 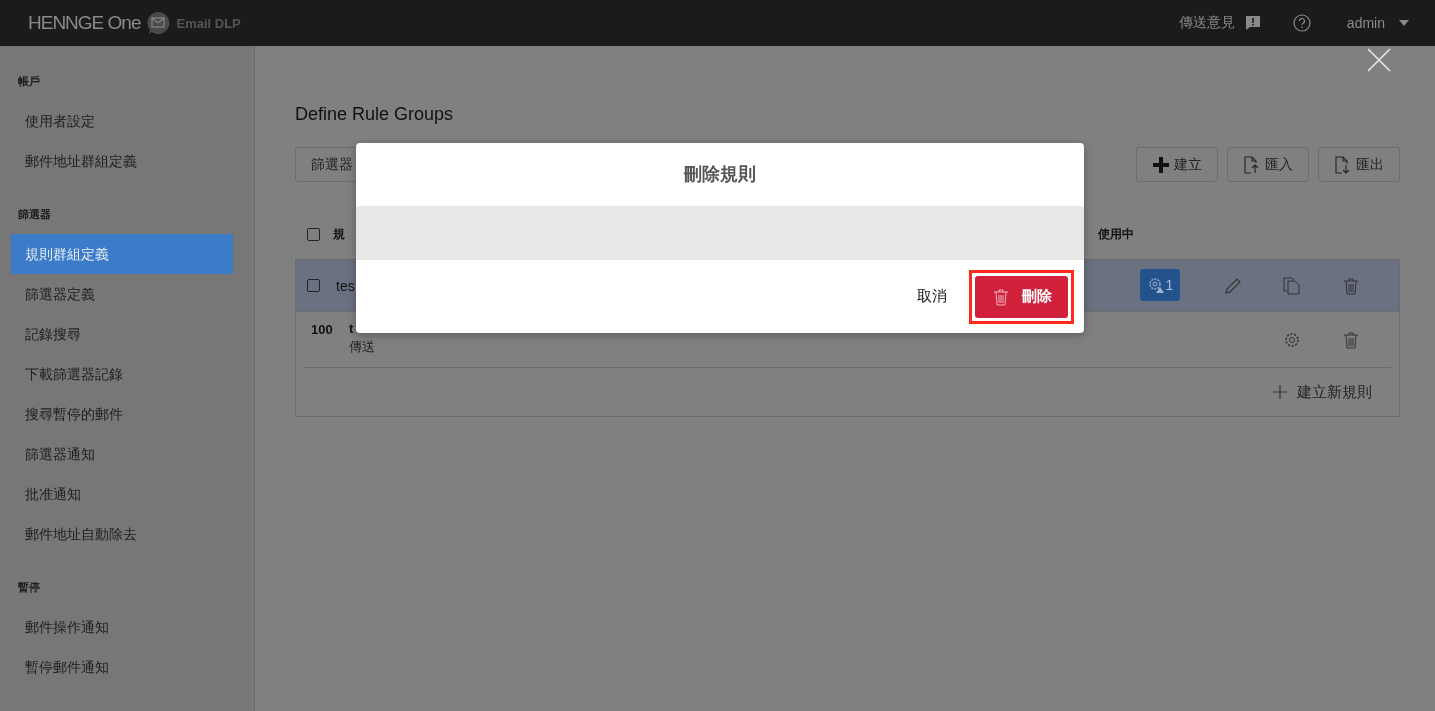 What do you see at coordinates (208, 23) in the screenshot?
I see `product-name: Email DLP` at bounding box center [208, 23].